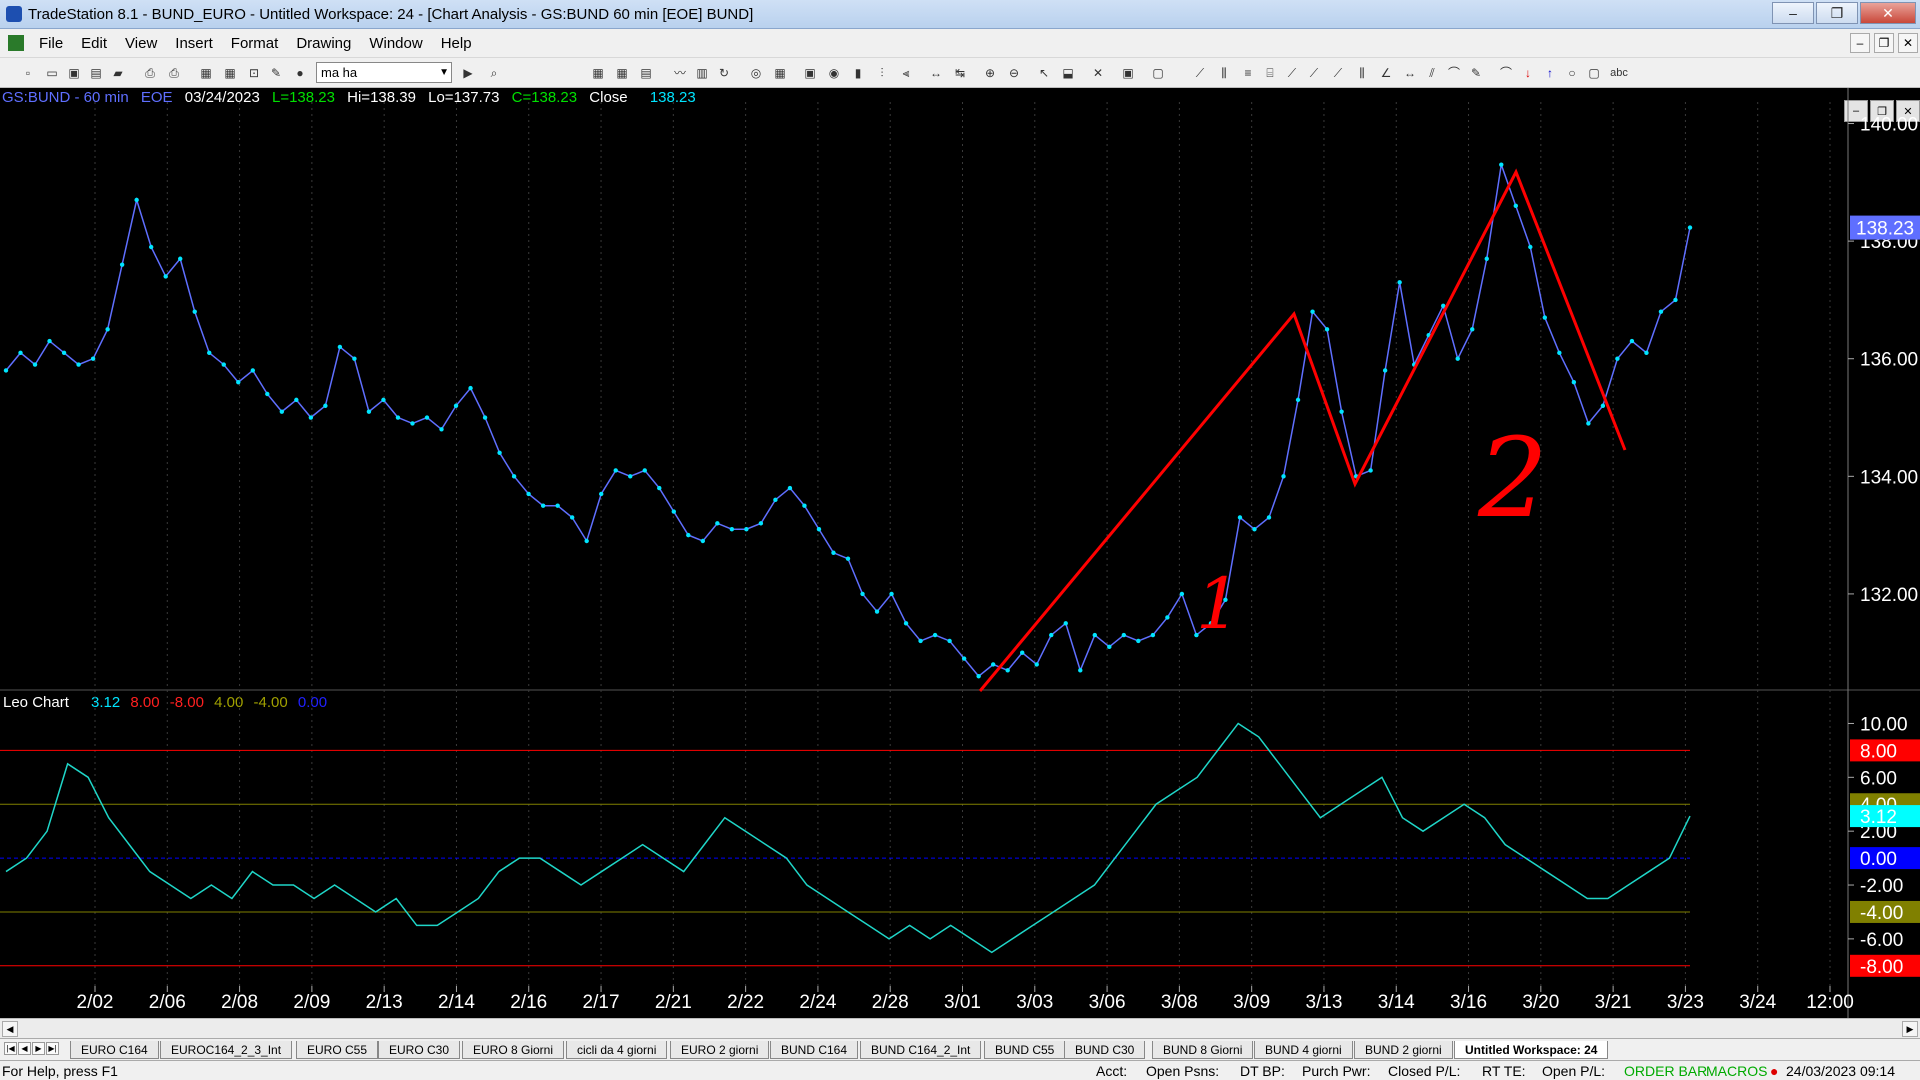 This screenshot has width=1920, height=1080. Describe the element at coordinates (74, 73) in the screenshot. I see `save-icon: ▣` at that location.